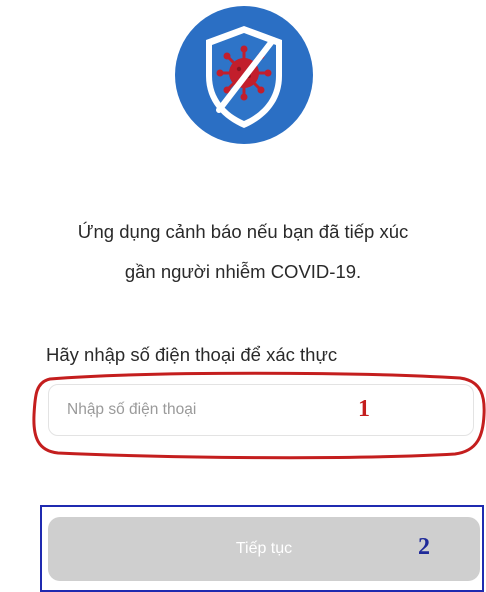  I want to click on phone-prompt-label: Hãy nhập số điện thoại để xác thực, so click(192, 354).